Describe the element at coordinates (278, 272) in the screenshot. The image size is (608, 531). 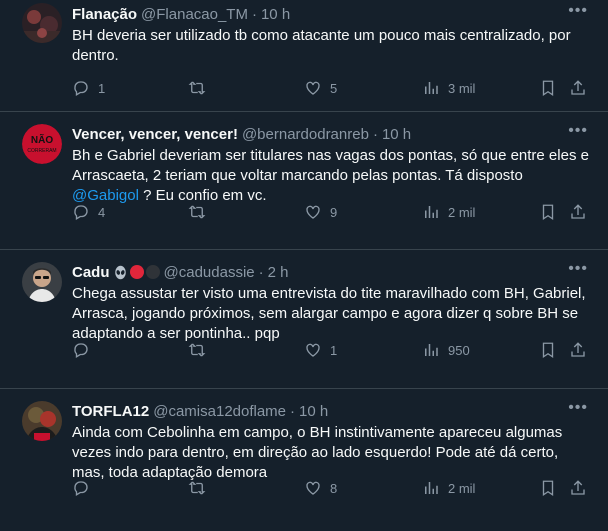
I see `timestamp: 2 h` at that location.